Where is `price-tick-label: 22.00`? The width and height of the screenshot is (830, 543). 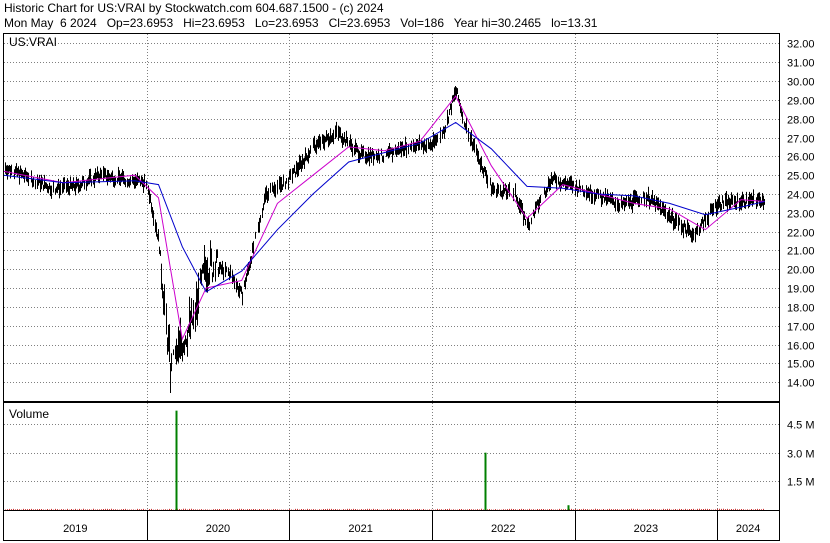 price-tick-label: 22.00 is located at coordinates (801, 234).